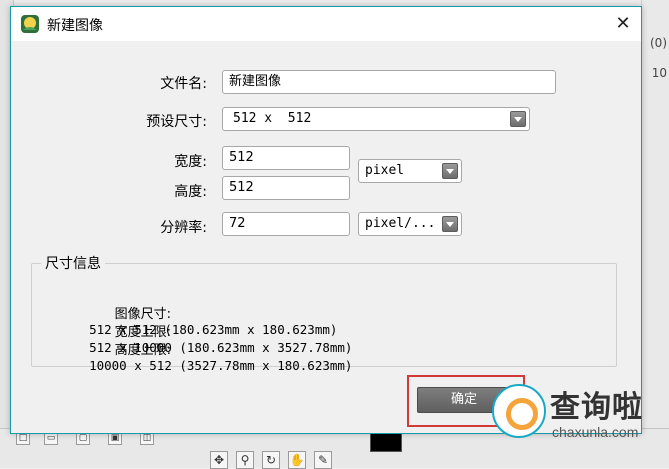  What do you see at coordinates (596, 407) in the screenshot?
I see `watermark-text: 查询啦` at bounding box center [596, 407].